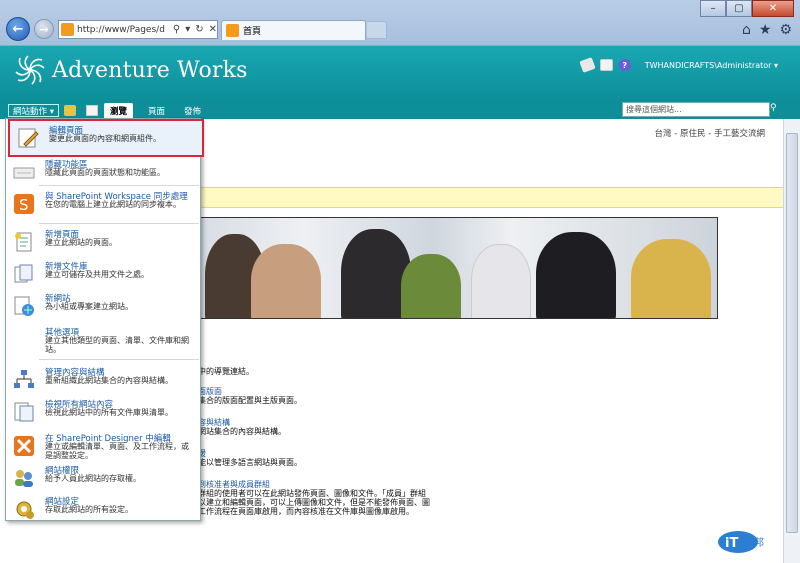  I want to click on close-icon: ✕, so click(773, 8).